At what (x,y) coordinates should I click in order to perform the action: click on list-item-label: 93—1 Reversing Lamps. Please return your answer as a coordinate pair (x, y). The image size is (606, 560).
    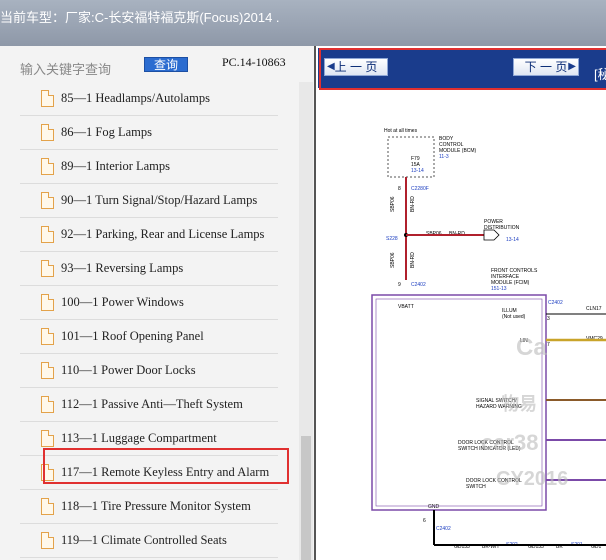
    Looking at the image, I should click on (122, 268).